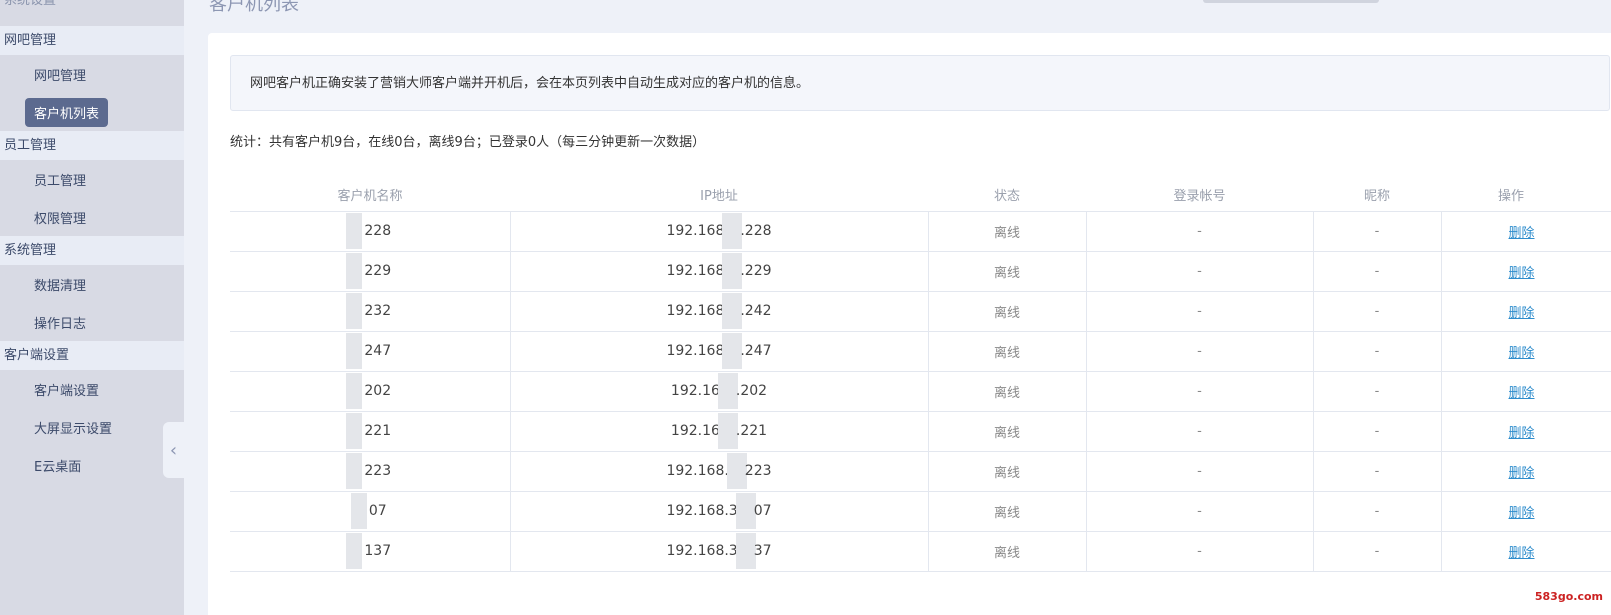 This screenshot has width=1611, height=615. I want to click on sidebar-group-items: 网吧管理客户机列表, so click(92, 93).